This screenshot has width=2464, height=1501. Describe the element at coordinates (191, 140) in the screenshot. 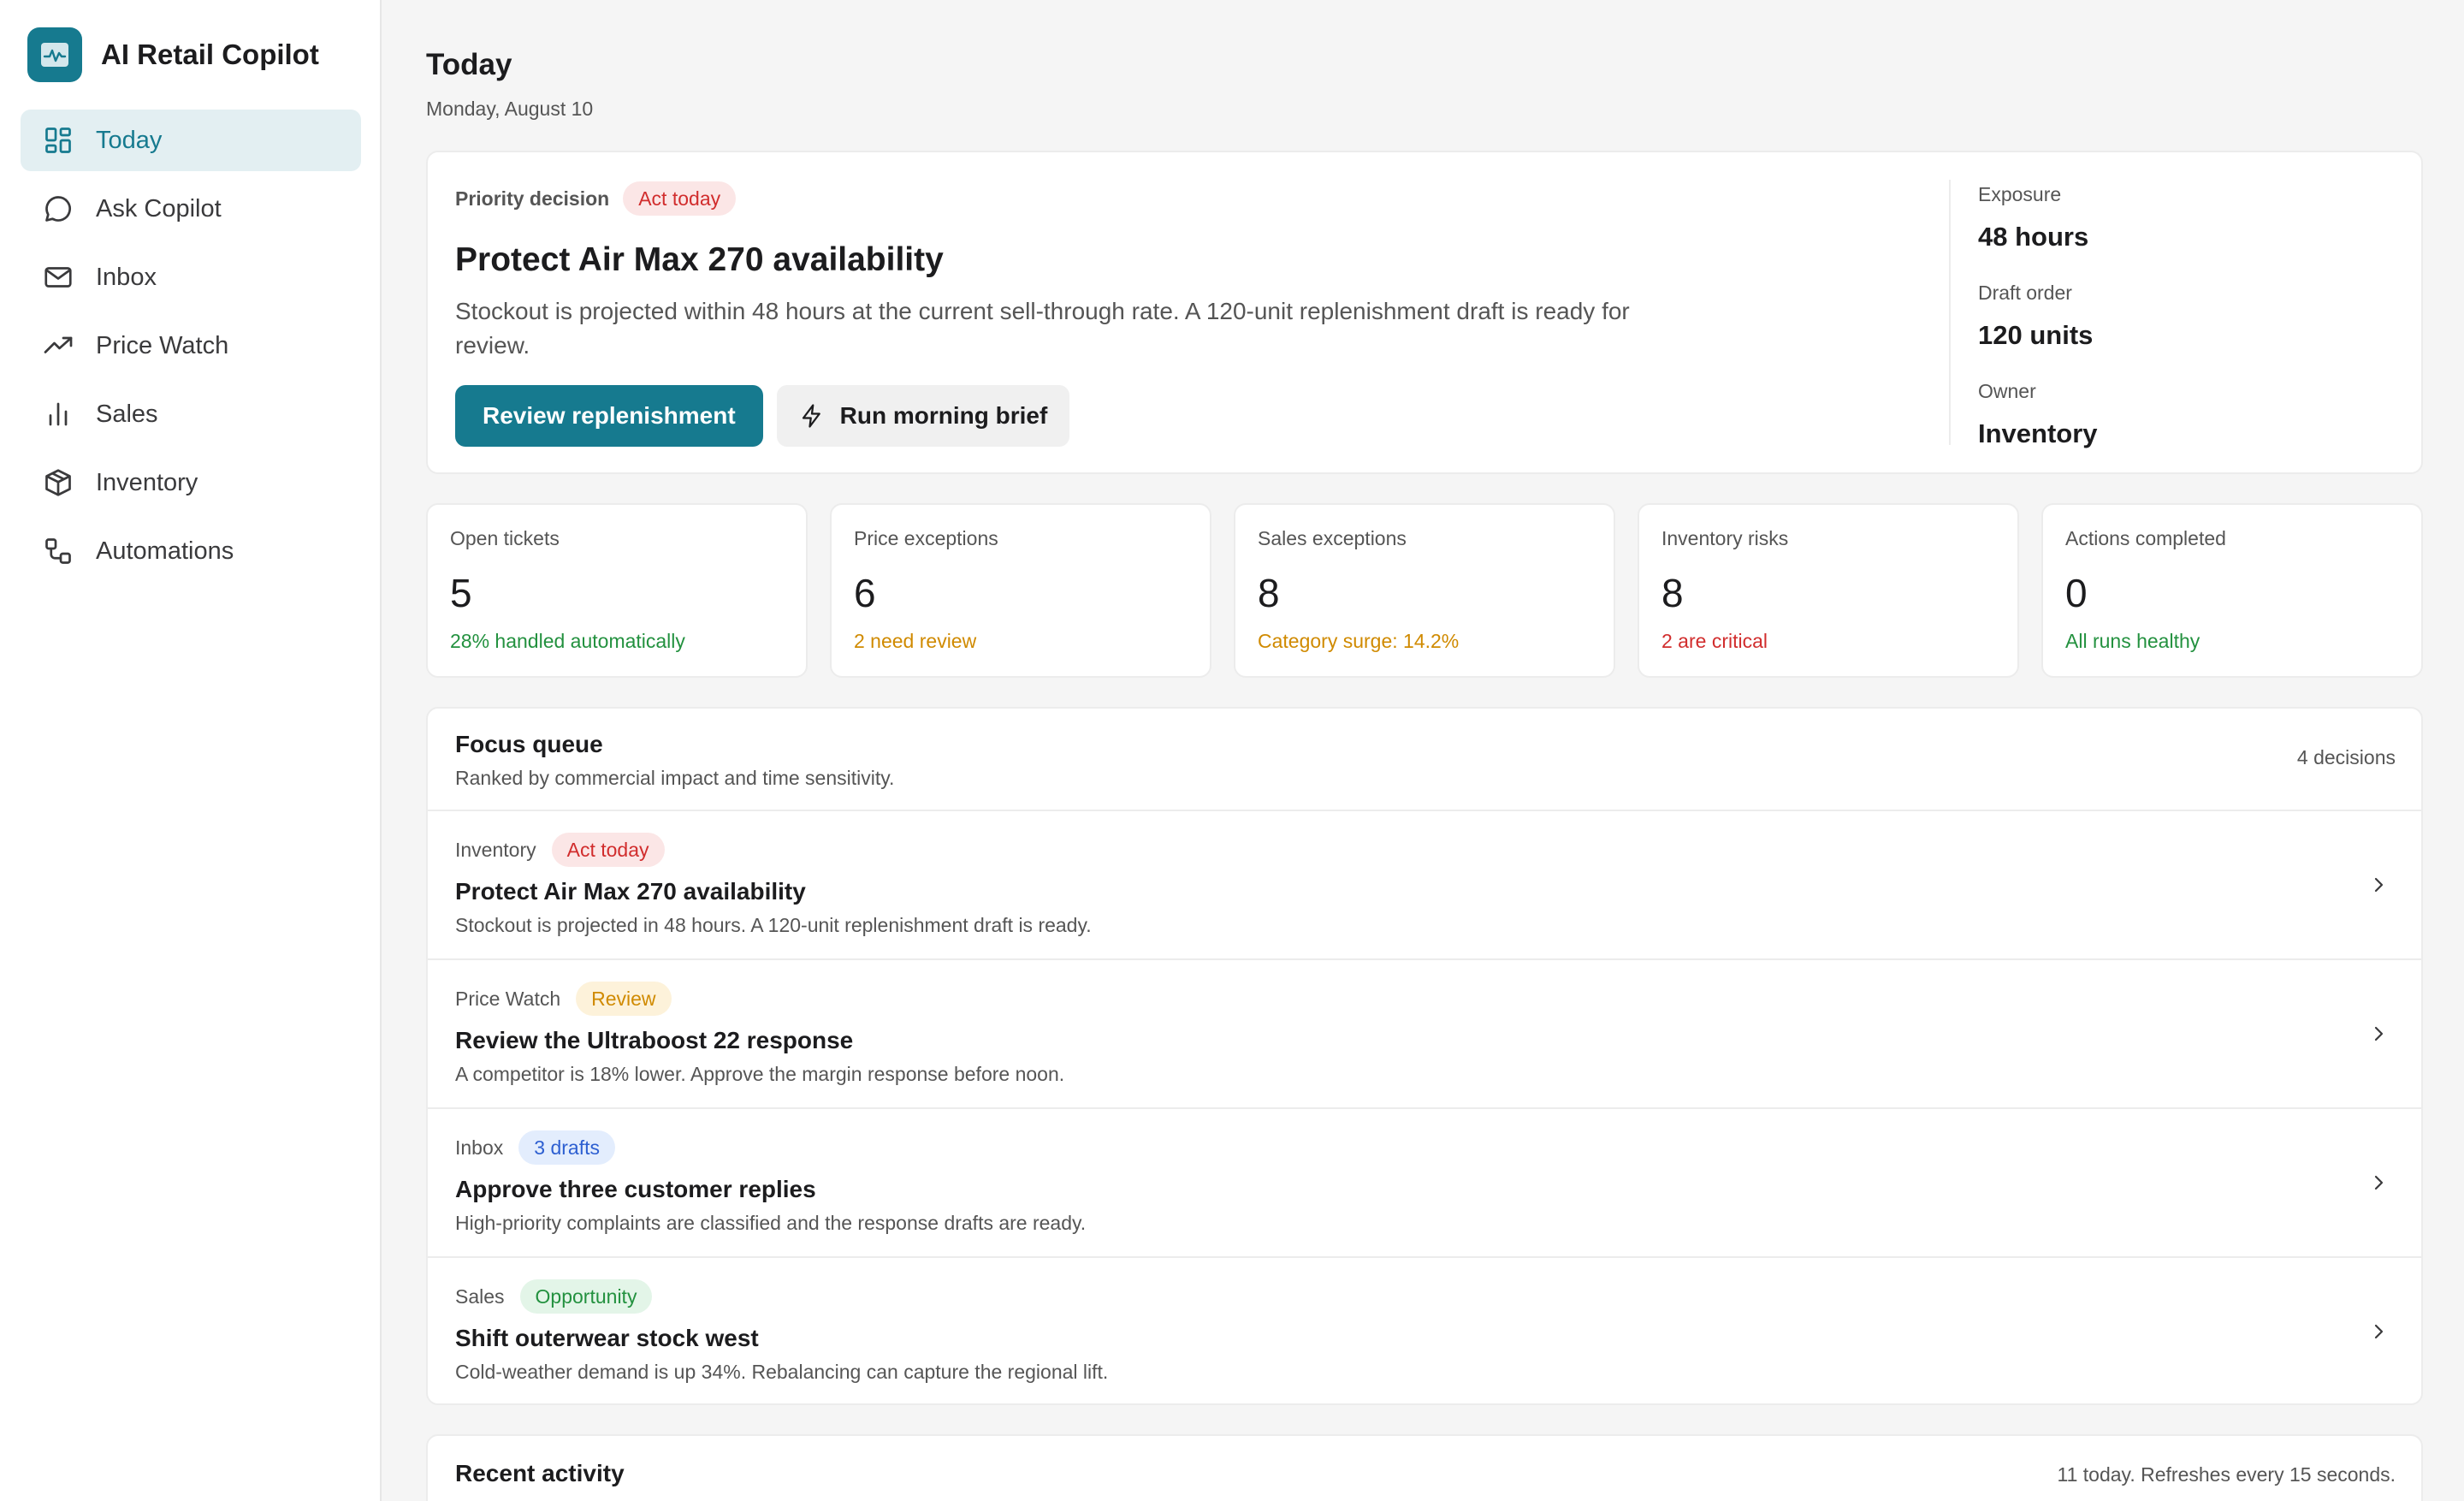

I see `sidebar-item-today: Today` at that location.